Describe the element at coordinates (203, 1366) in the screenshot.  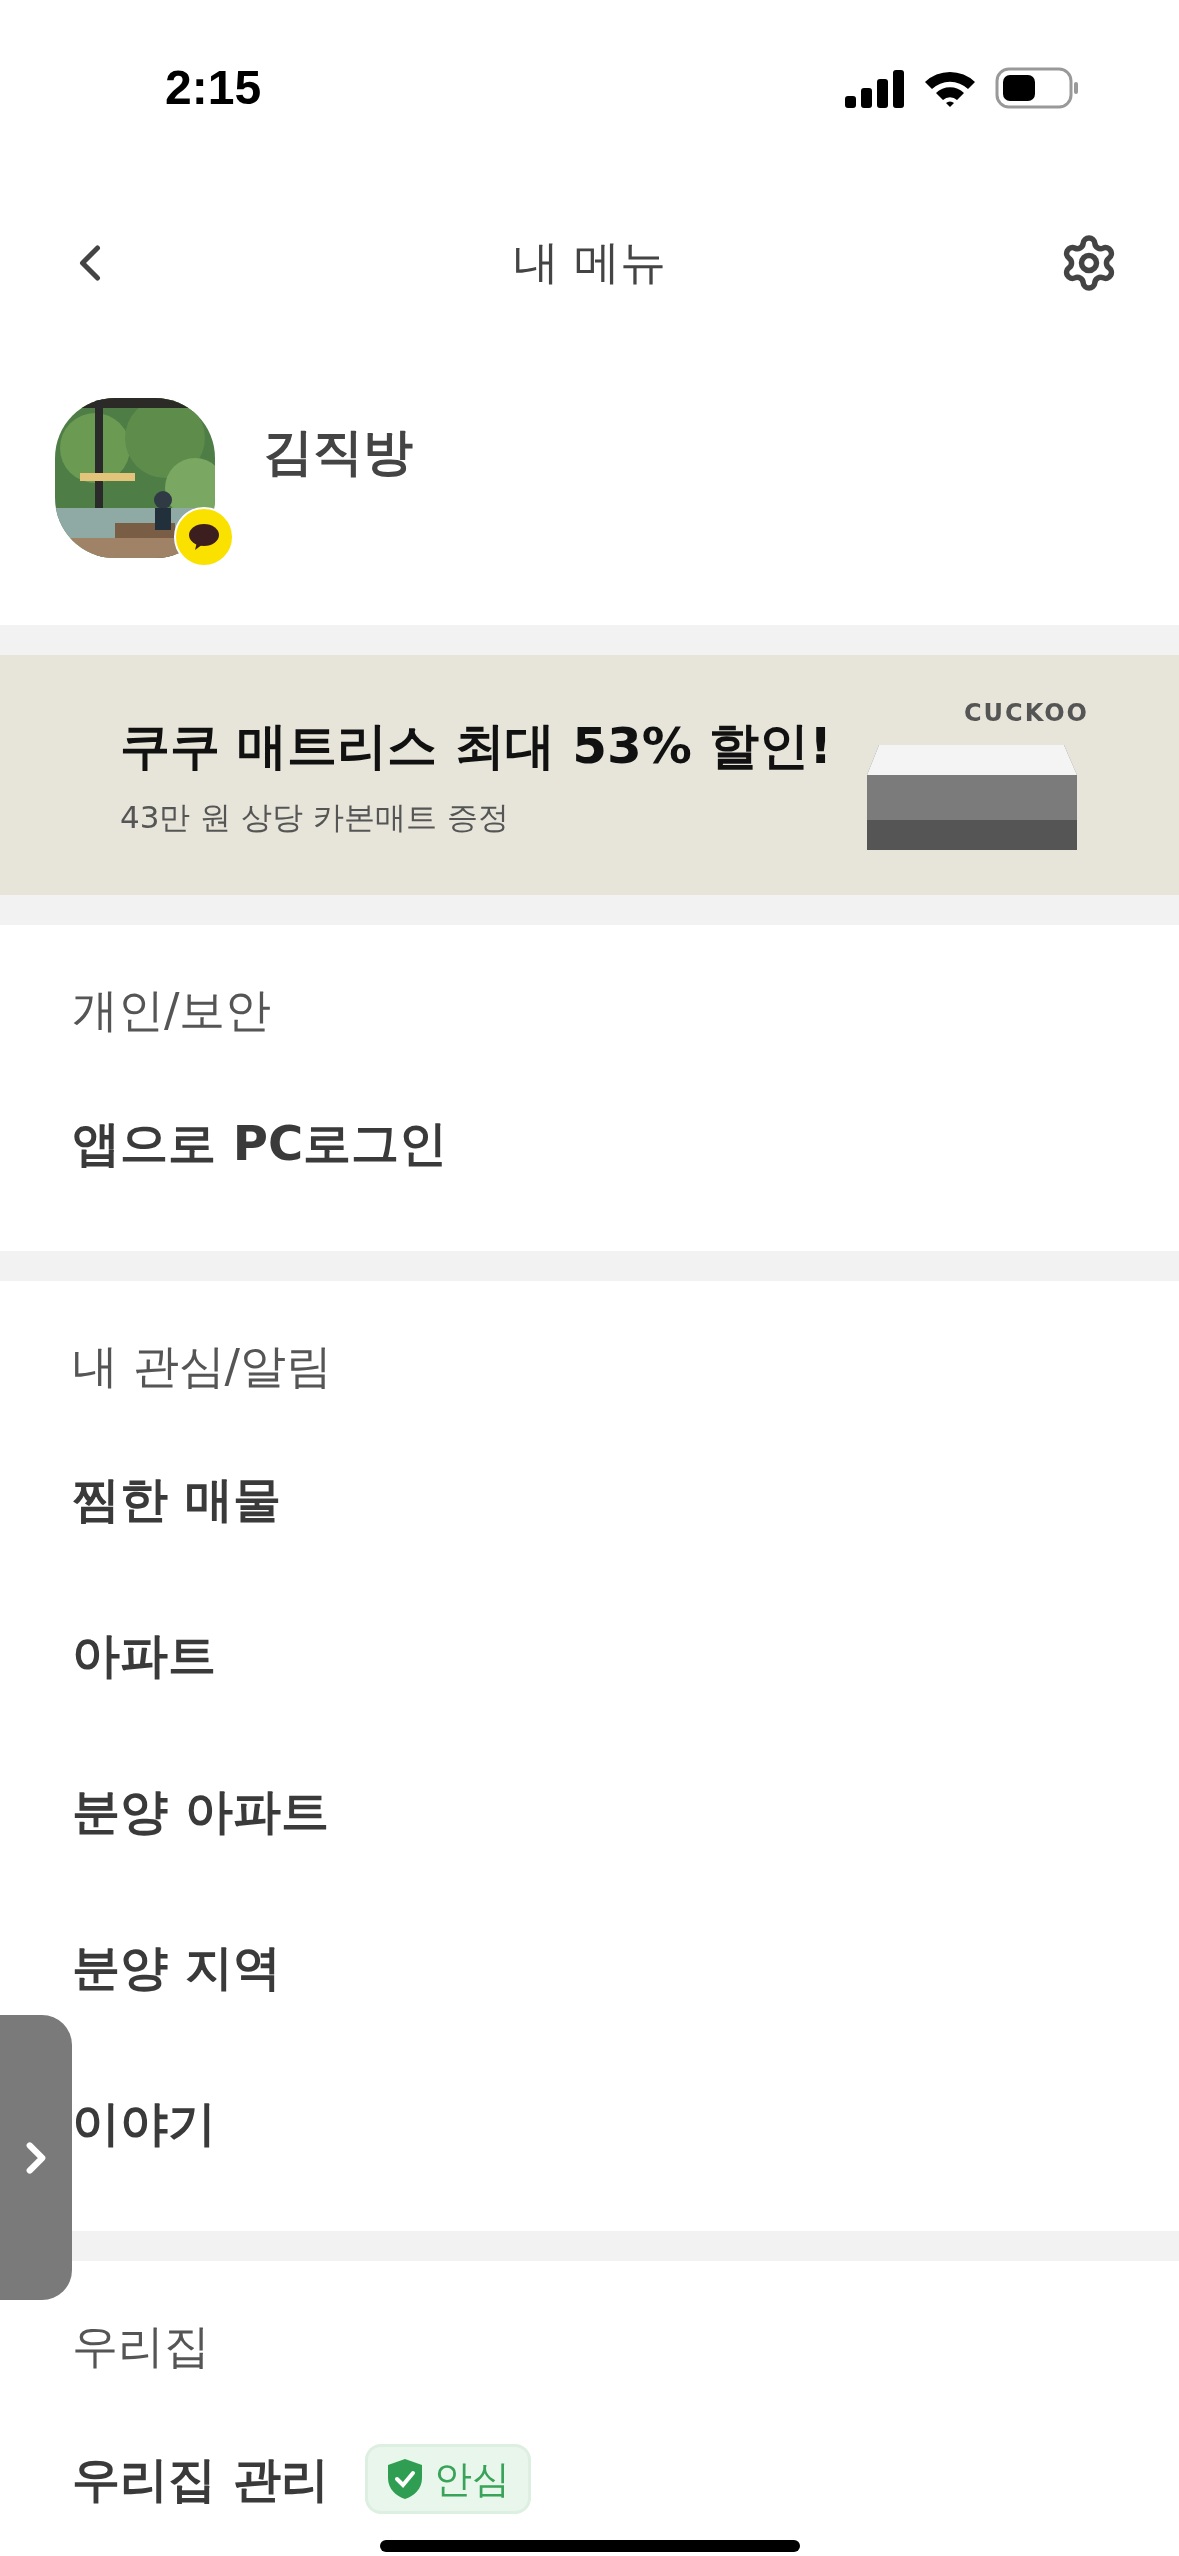
I see `section-title: 내 관심/알림` at that location.